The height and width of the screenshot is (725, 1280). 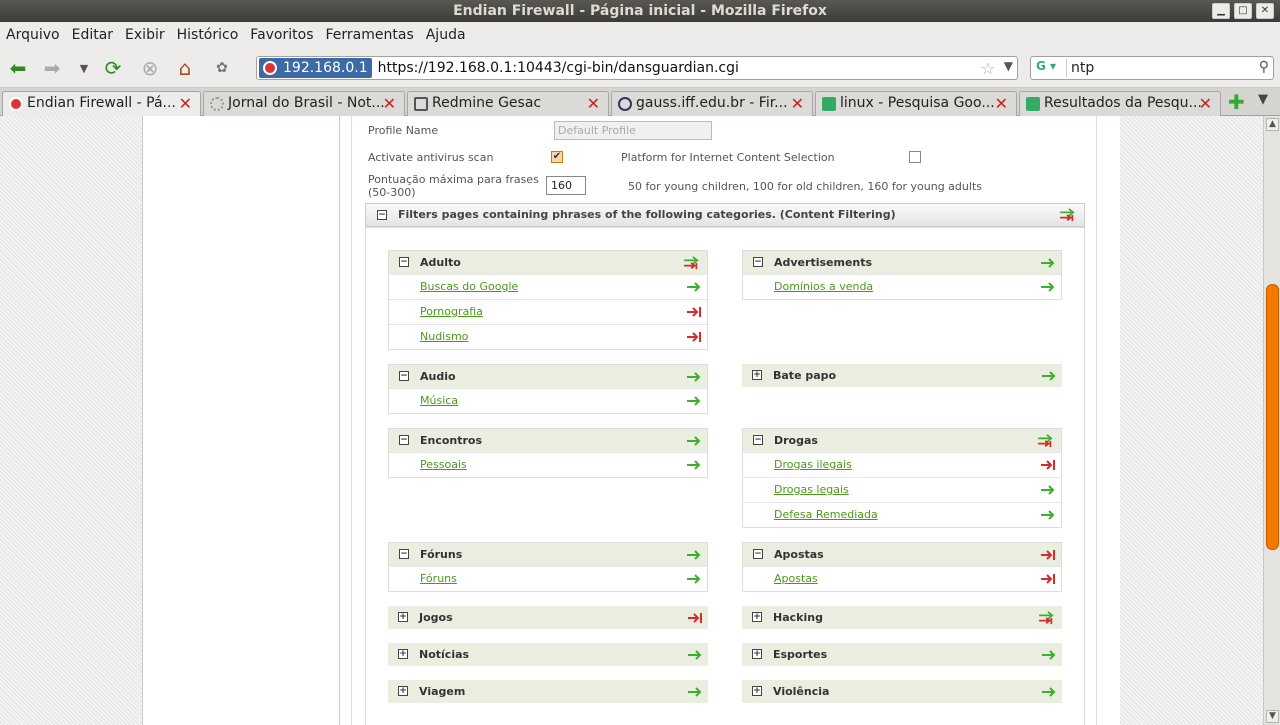 What do you see at coordinates (508, 103) in the screenshot?
I see `tab-redmine-gesac: Redmine Gesac ✕` at bounding box center [508, 103].